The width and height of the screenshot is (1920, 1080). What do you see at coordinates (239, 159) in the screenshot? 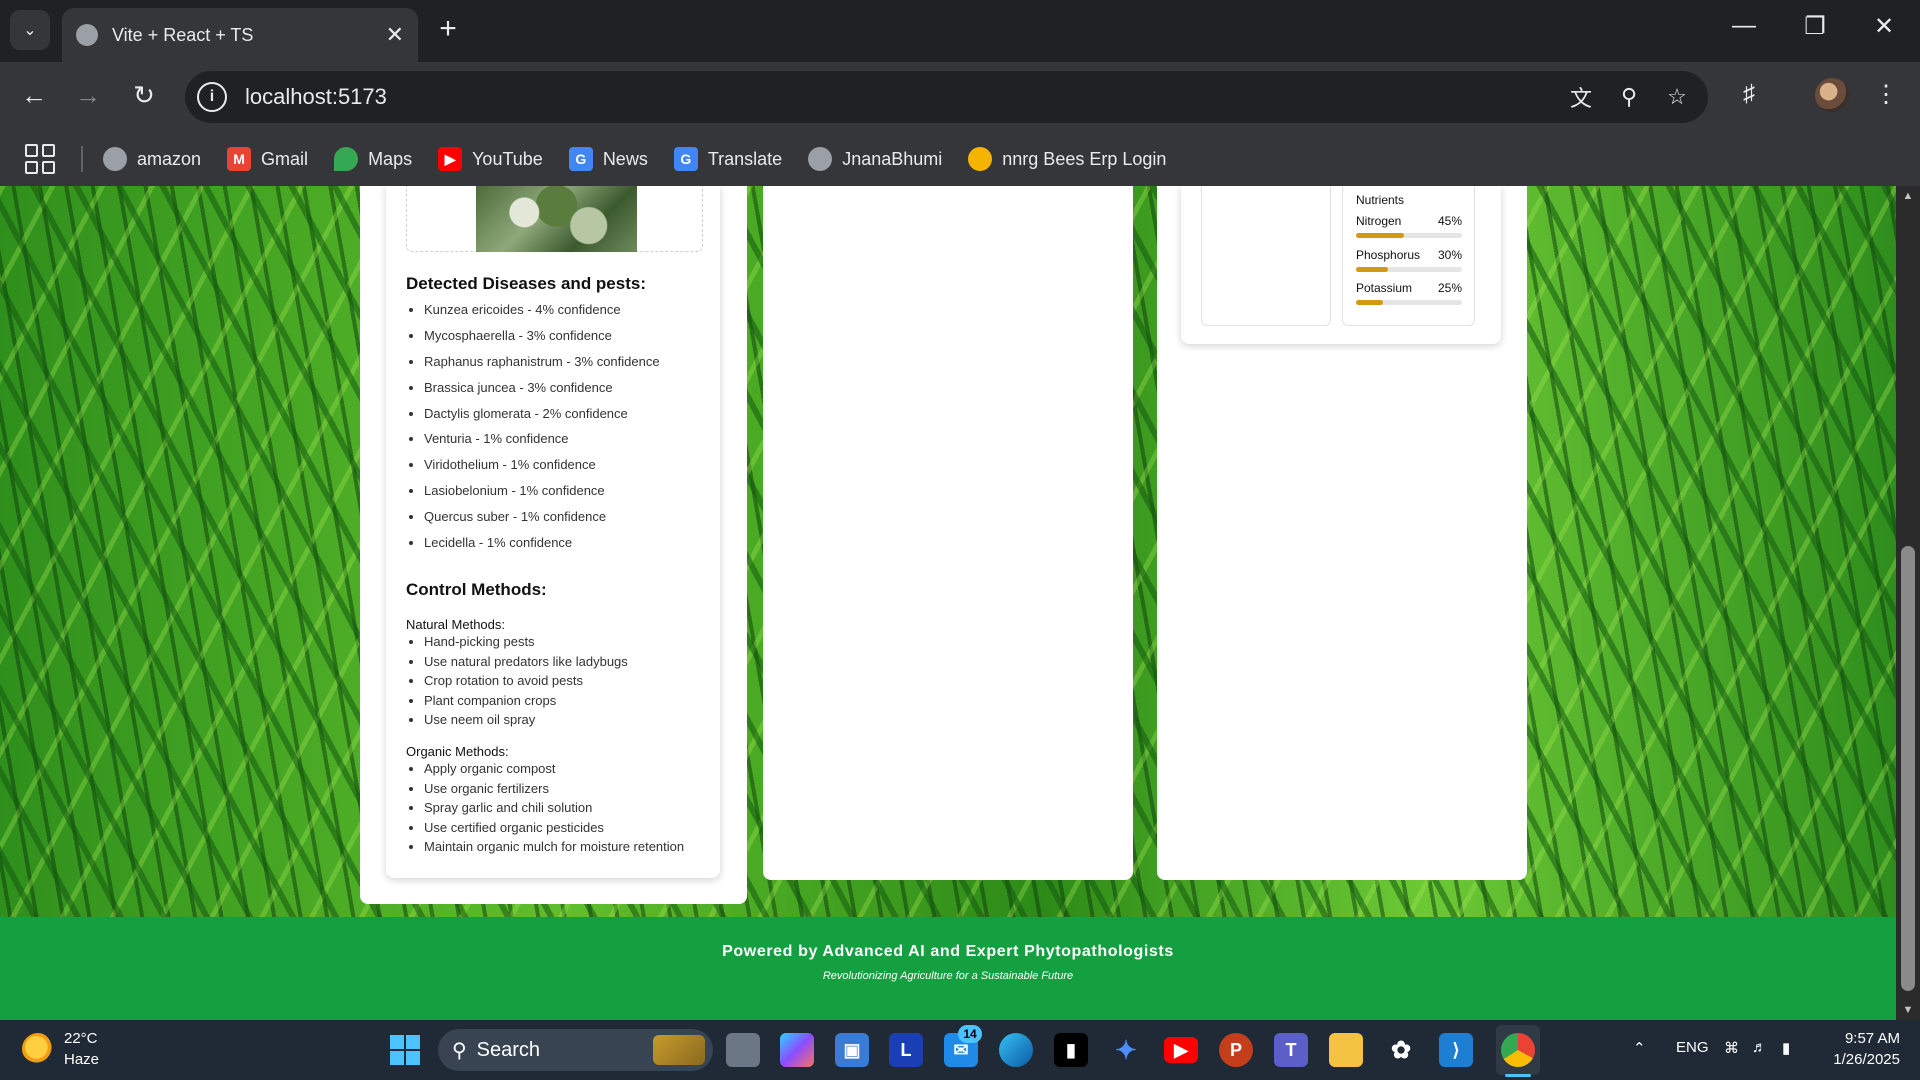
I see `gmail-icon: M` at bounding box center [239, 159].